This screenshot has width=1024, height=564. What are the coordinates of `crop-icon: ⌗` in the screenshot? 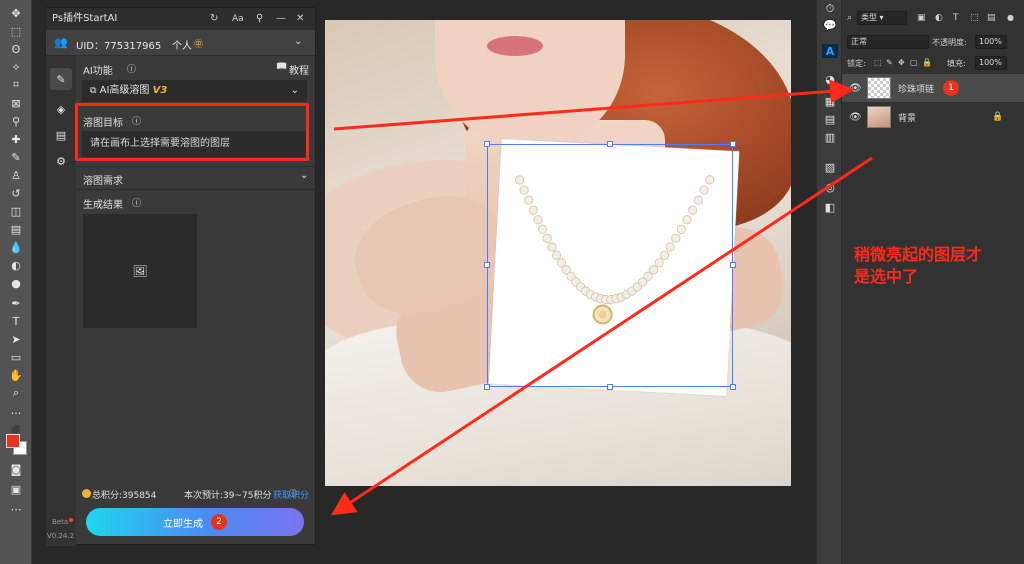 It's located at (16, 85).